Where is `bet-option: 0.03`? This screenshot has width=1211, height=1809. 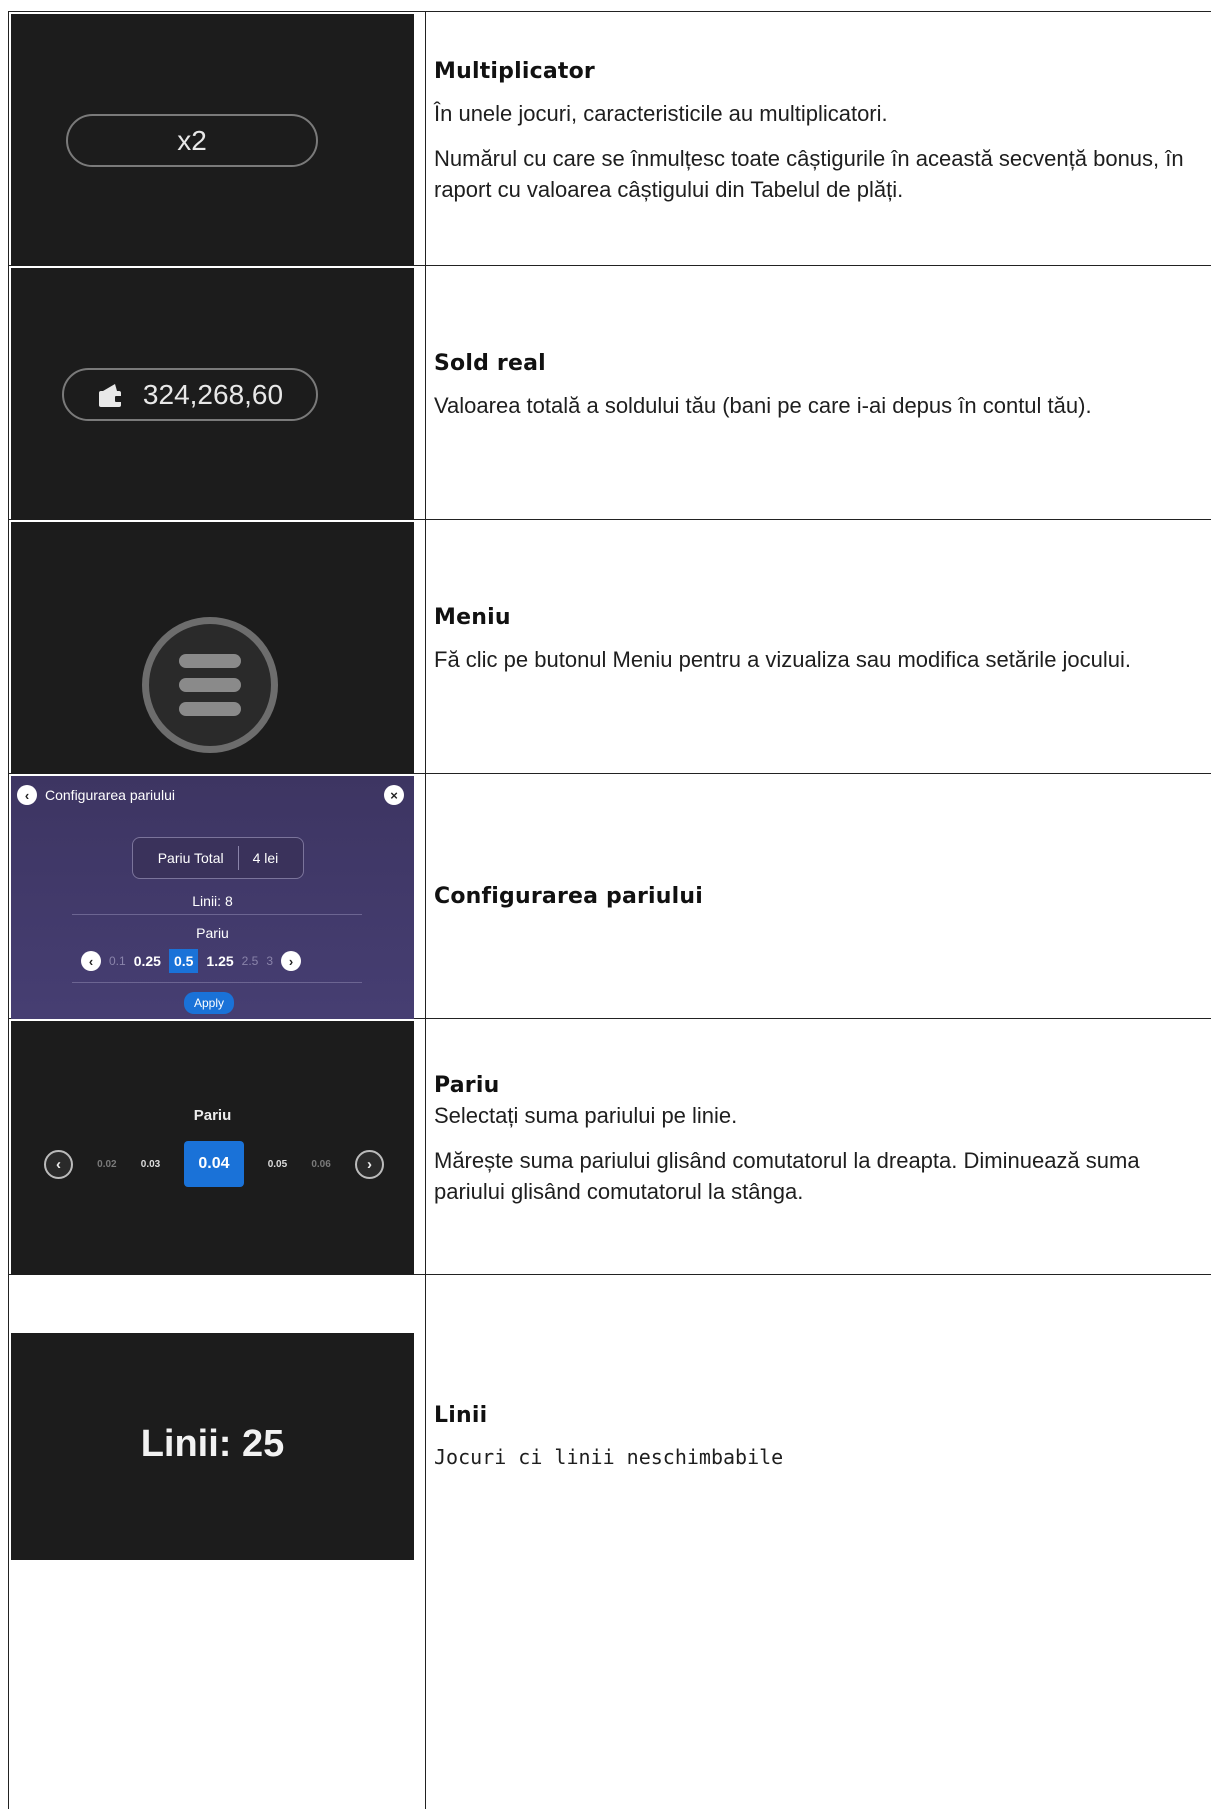
bet-option: 0.03 is located at coordinates (150, 1164).